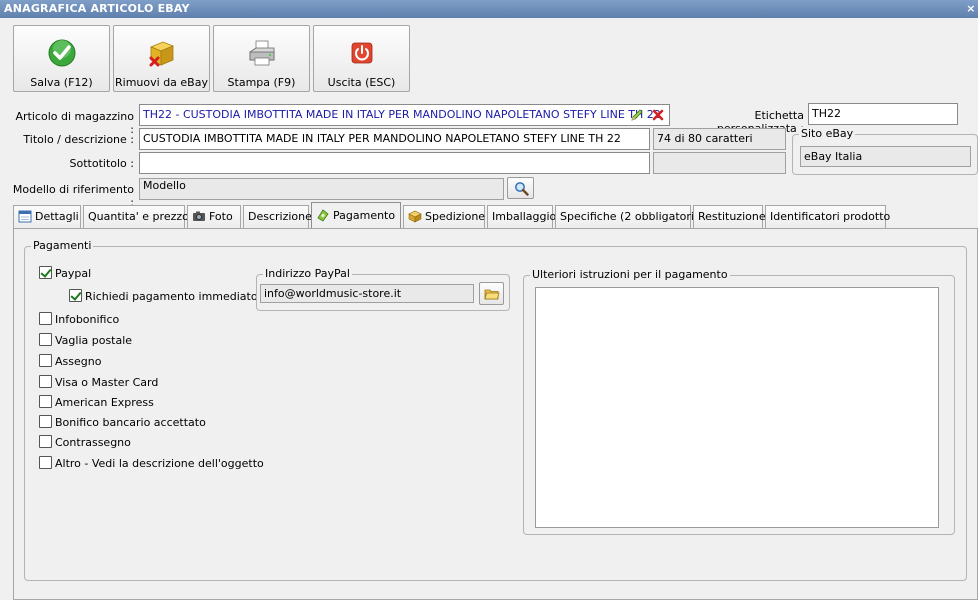 The image size is (978, 600). I want to click on box-remove-icon, so click(161, 54).